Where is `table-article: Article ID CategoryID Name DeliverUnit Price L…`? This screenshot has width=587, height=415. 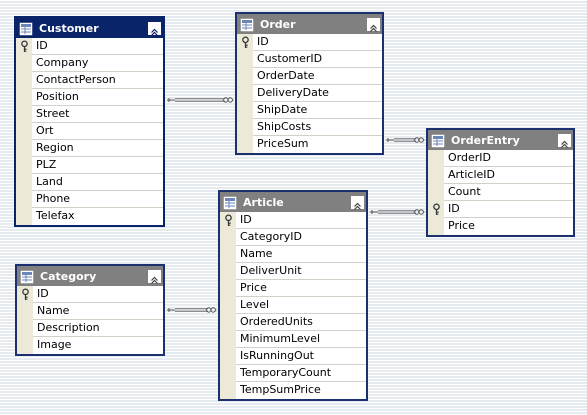 table-article: Article ID CategoryID Name DeliverUnit Price L… is located at coordinates (293, 295).